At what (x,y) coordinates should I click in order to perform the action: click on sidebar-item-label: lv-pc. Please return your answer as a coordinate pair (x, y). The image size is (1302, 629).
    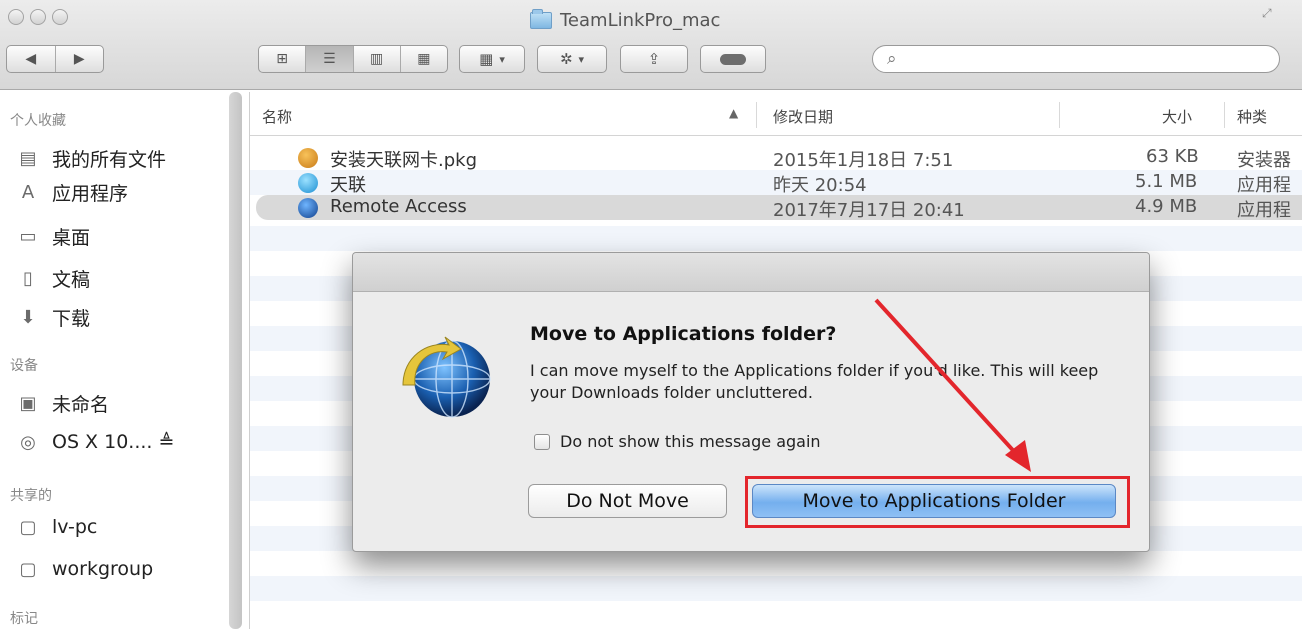
    Looking at the image, I should click on (75, 527).